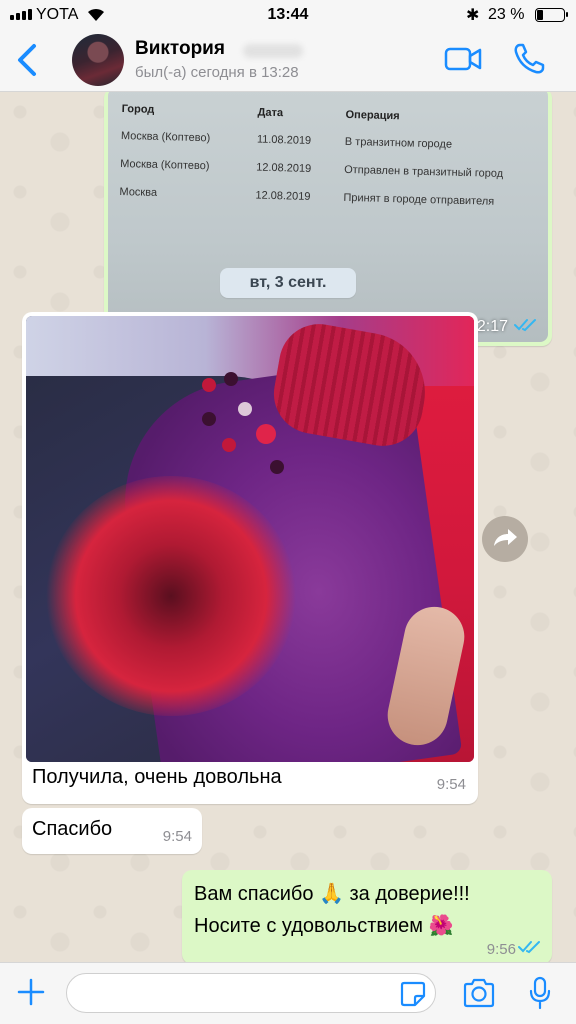  Describe the element at coordinates (551, 15) in the screenshot. I see `battery-icon` at that location.